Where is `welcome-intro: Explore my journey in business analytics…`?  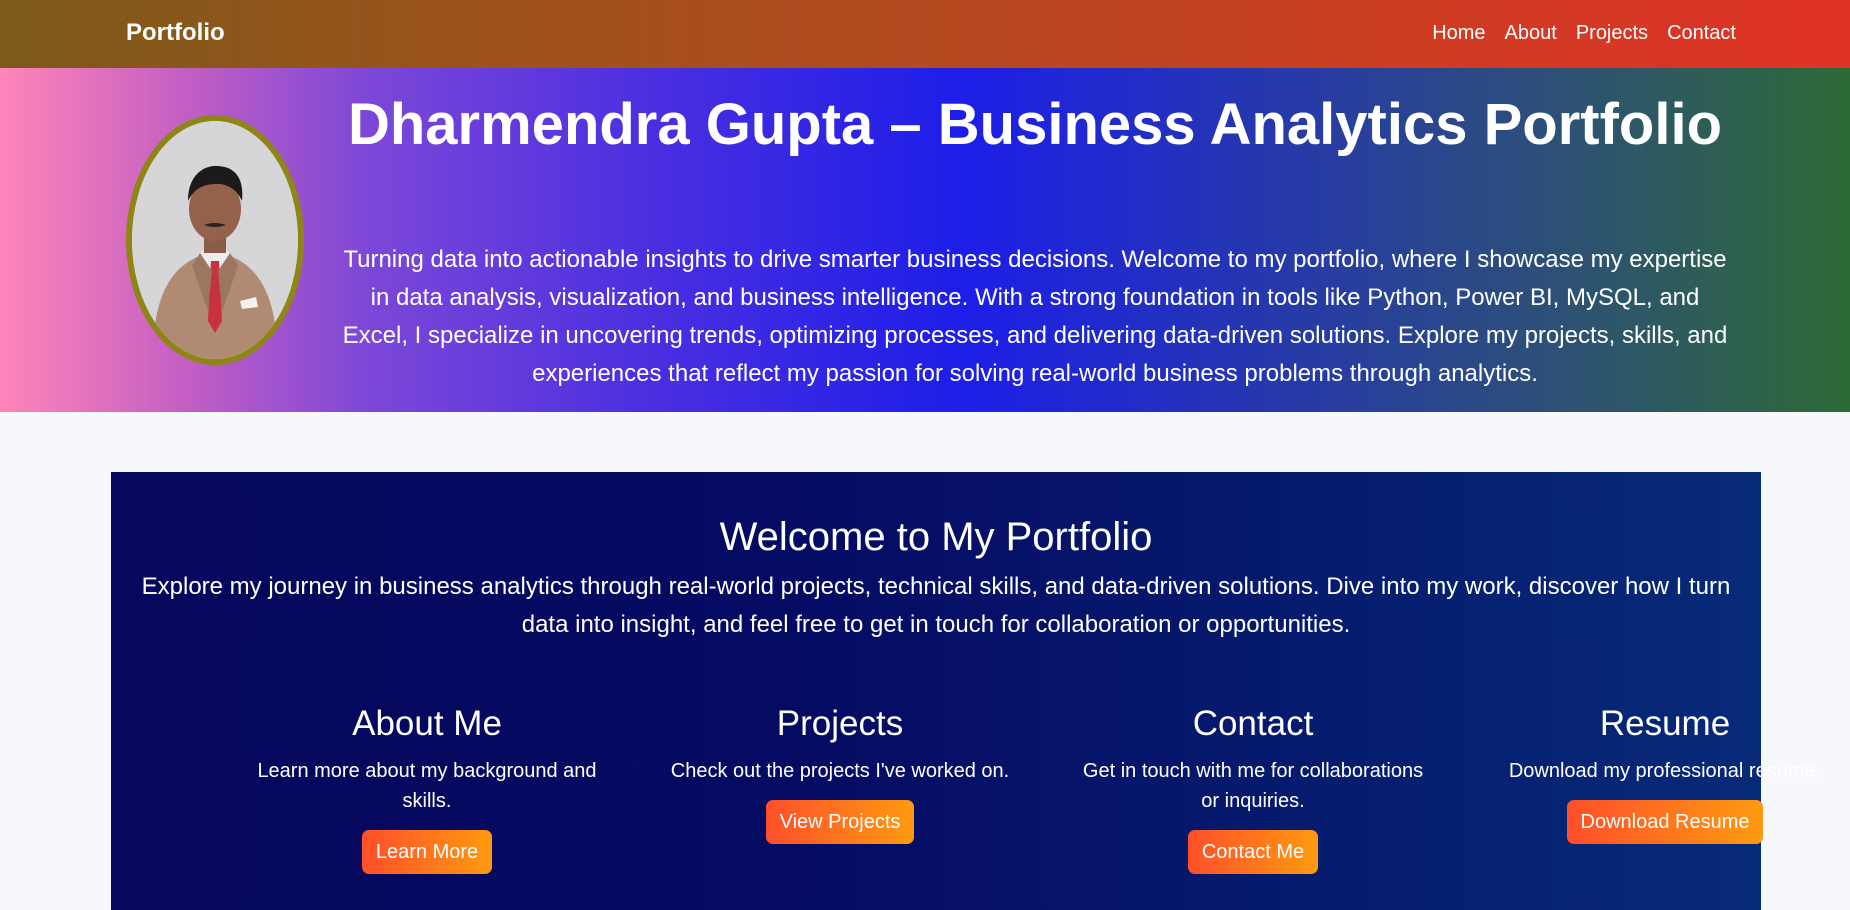
welcome-intro: Explore my journey in business analytics… is located at coordinates (936, 605).